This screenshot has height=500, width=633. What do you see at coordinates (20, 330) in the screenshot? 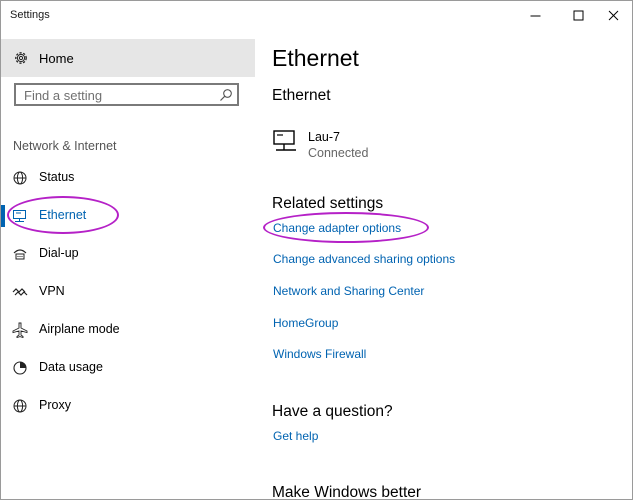
I see `airplane-icon` at bounding box center [20, 330].